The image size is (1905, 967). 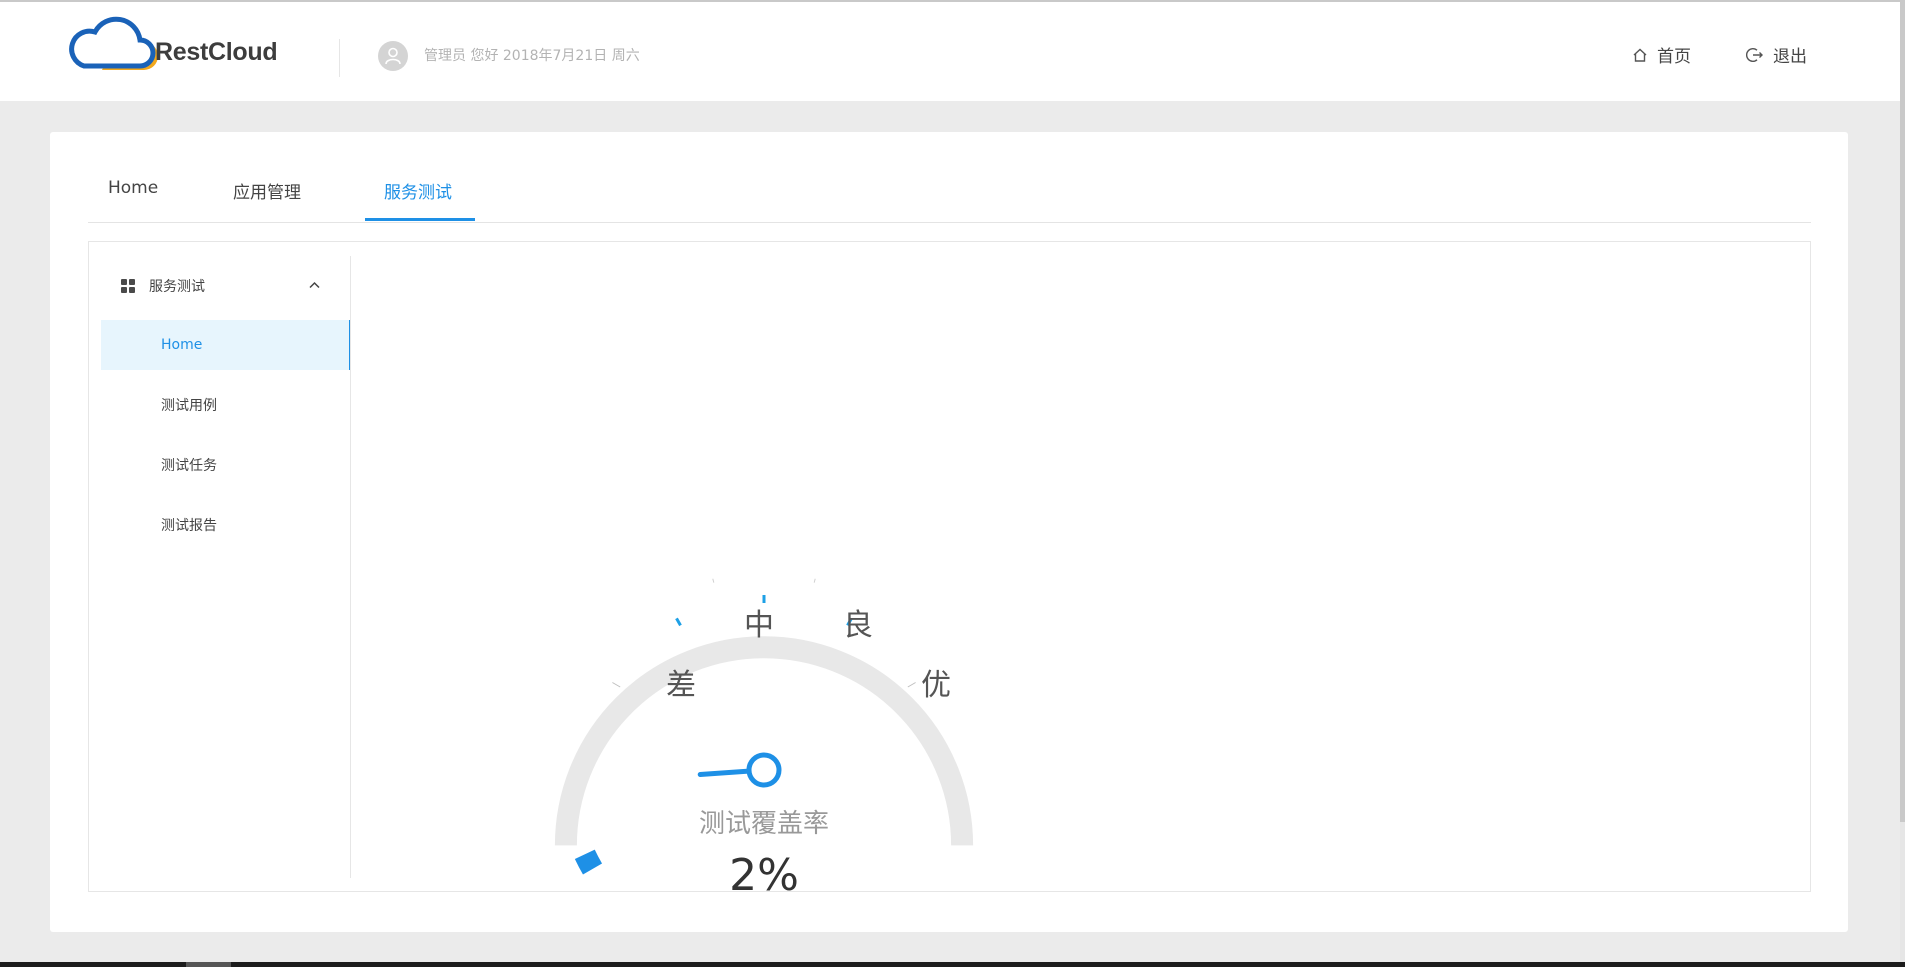 I want to click on chevron-up-icon, so click(x=314, y=285).